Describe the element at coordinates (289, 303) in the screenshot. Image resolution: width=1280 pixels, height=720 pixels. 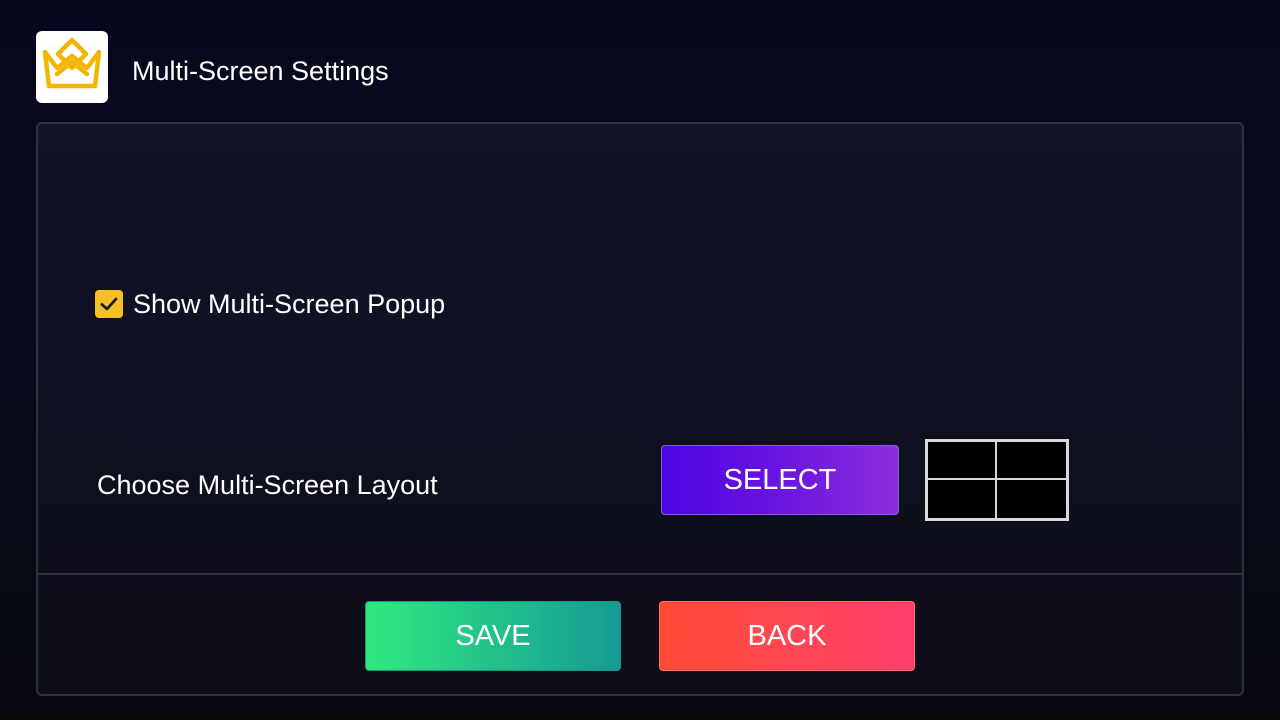
I see `show-popup-label: Show Multi-Screen Popup` at that location.